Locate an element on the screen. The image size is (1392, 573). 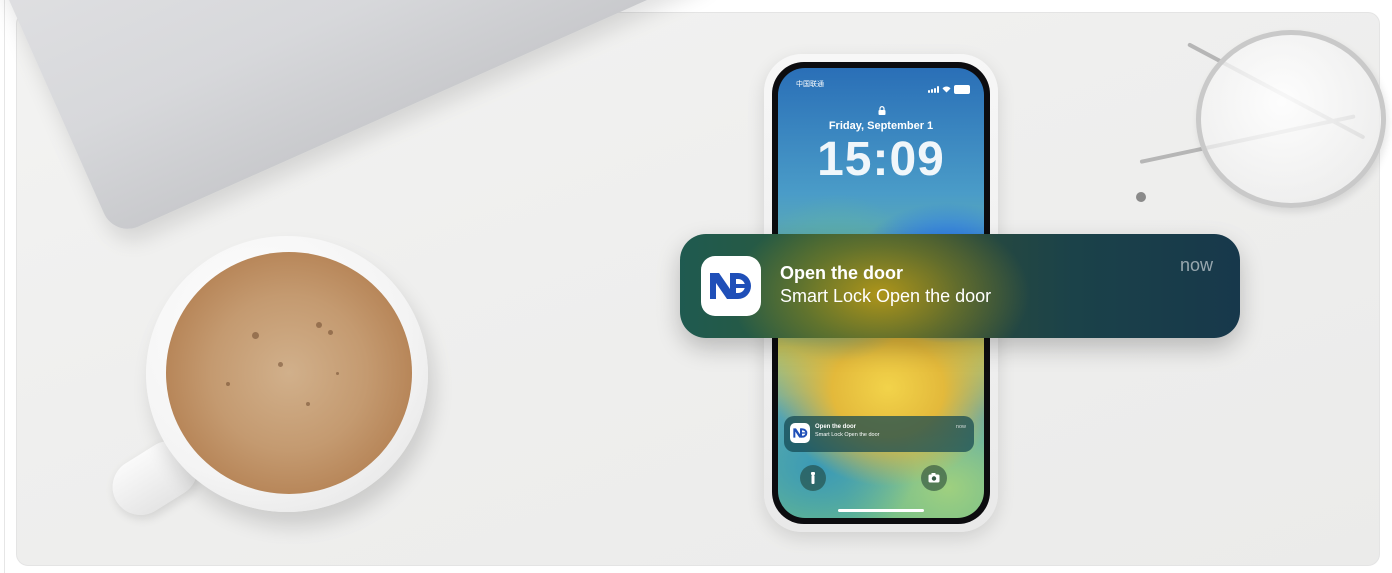
battery-icon is located at coordinates (962, 89).